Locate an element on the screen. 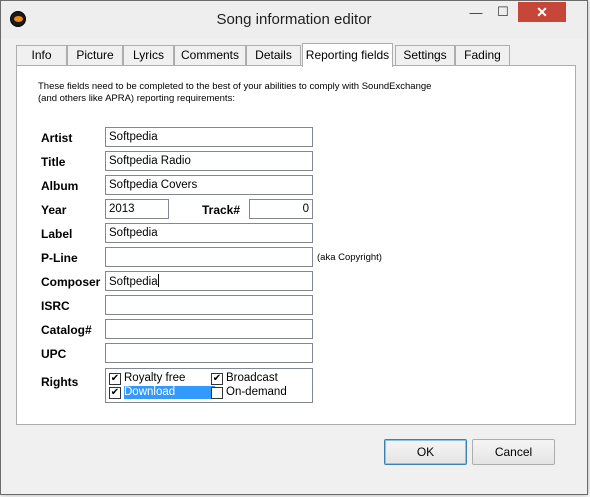 The image size is (590, 497). upc-label: UPC is located at coordinates (54, 354).